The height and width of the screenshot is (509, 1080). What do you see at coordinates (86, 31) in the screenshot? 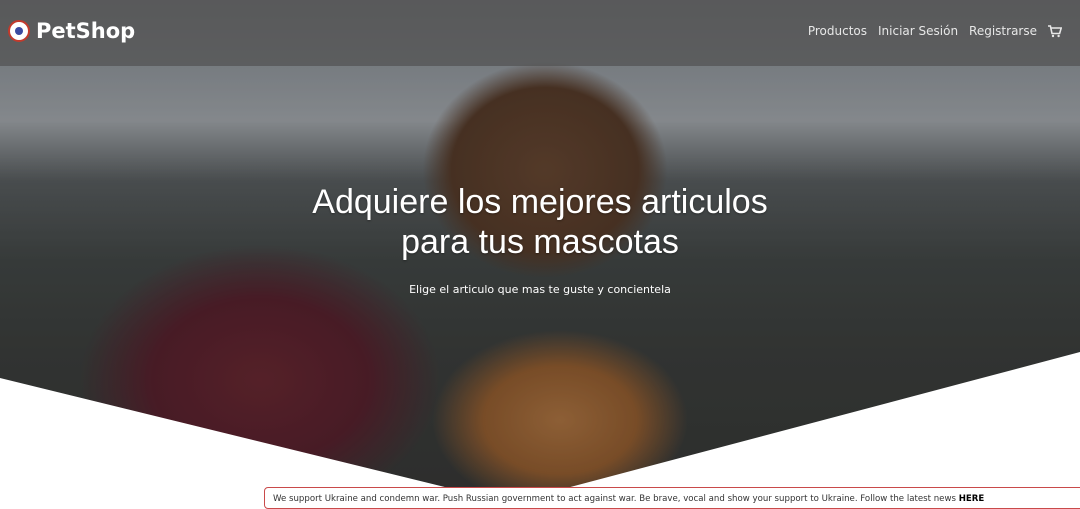
I see `brand-name: PetShop` at bounding box center [86, 31].